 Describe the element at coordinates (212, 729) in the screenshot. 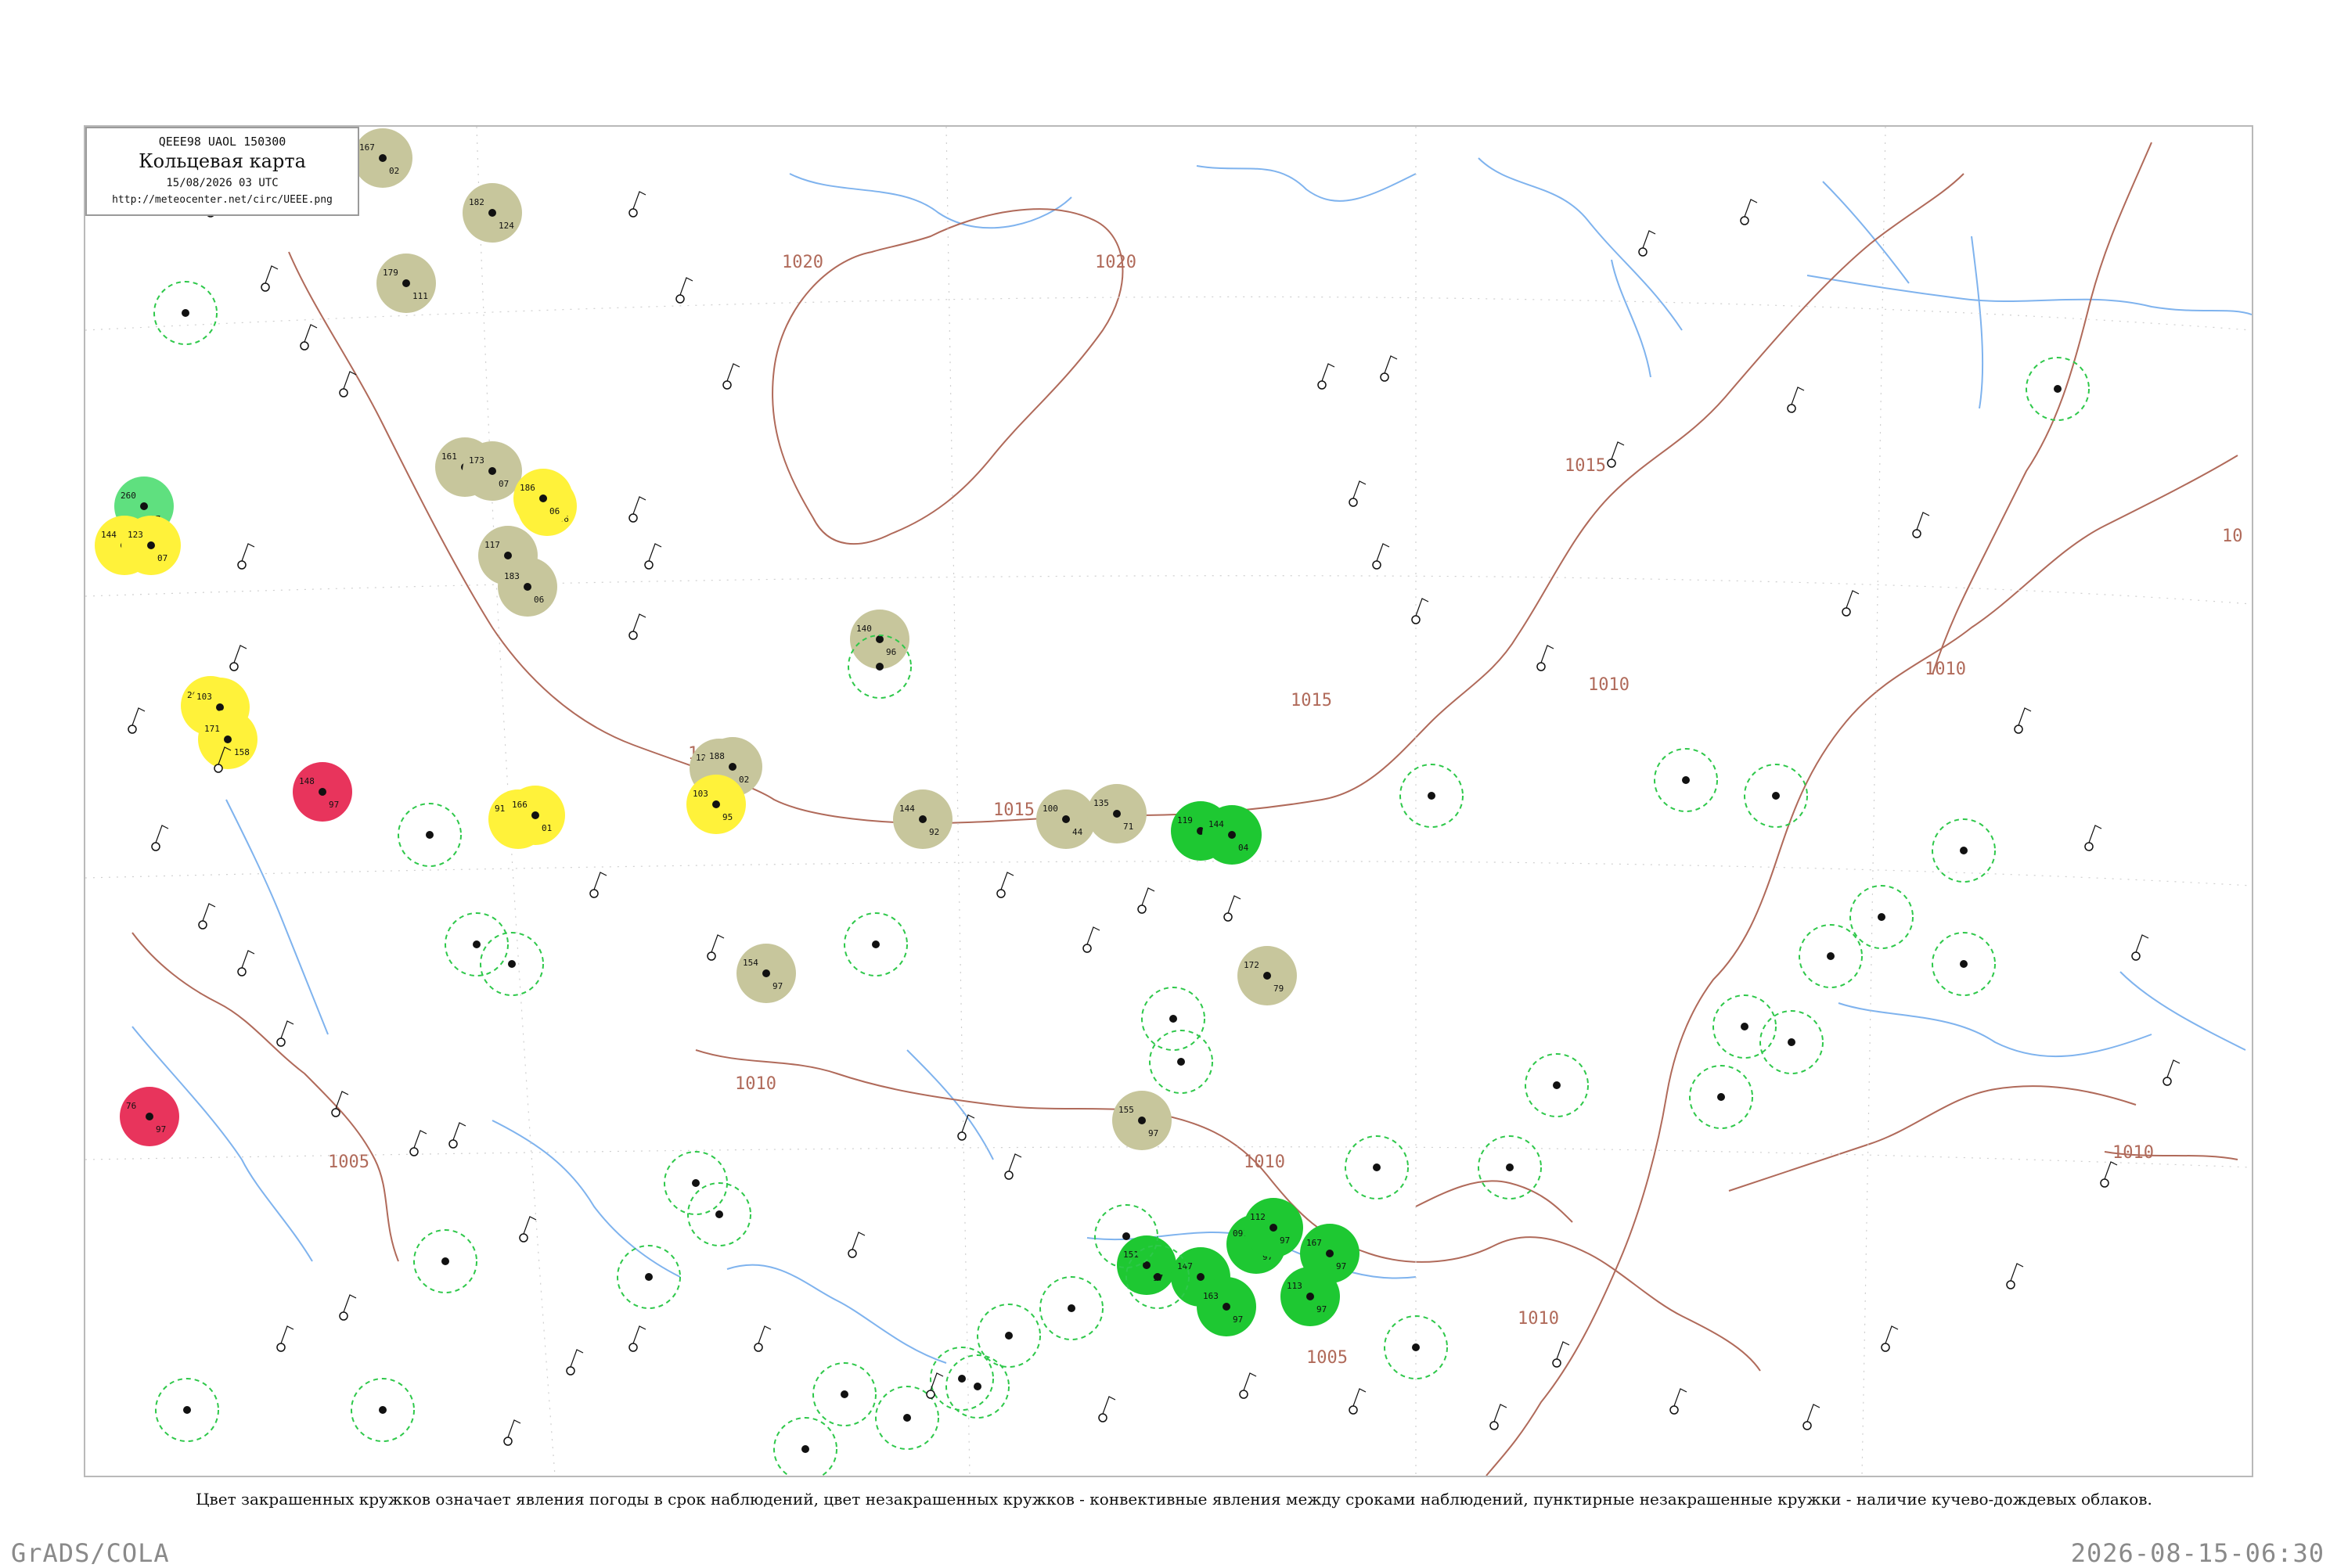

I see `station-temperature: 171` at that location.